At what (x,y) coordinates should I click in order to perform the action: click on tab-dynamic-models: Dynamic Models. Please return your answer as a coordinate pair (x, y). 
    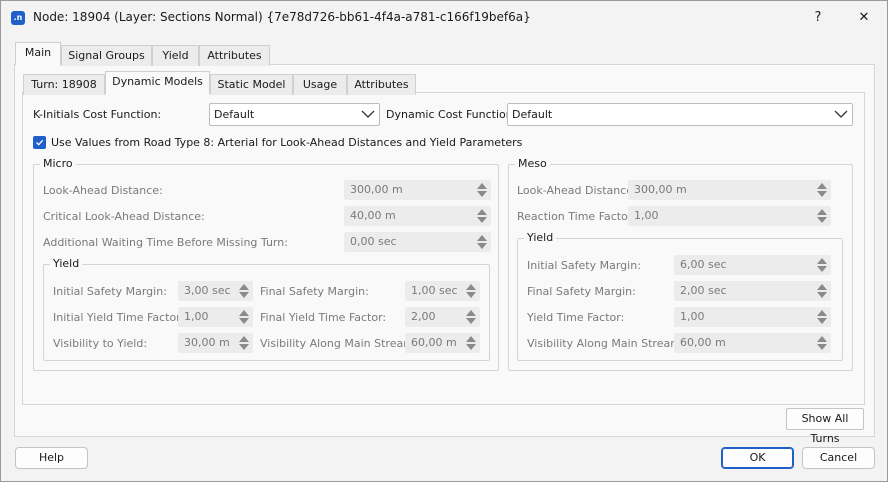
    Looking at the image, I should click on (157, 82).